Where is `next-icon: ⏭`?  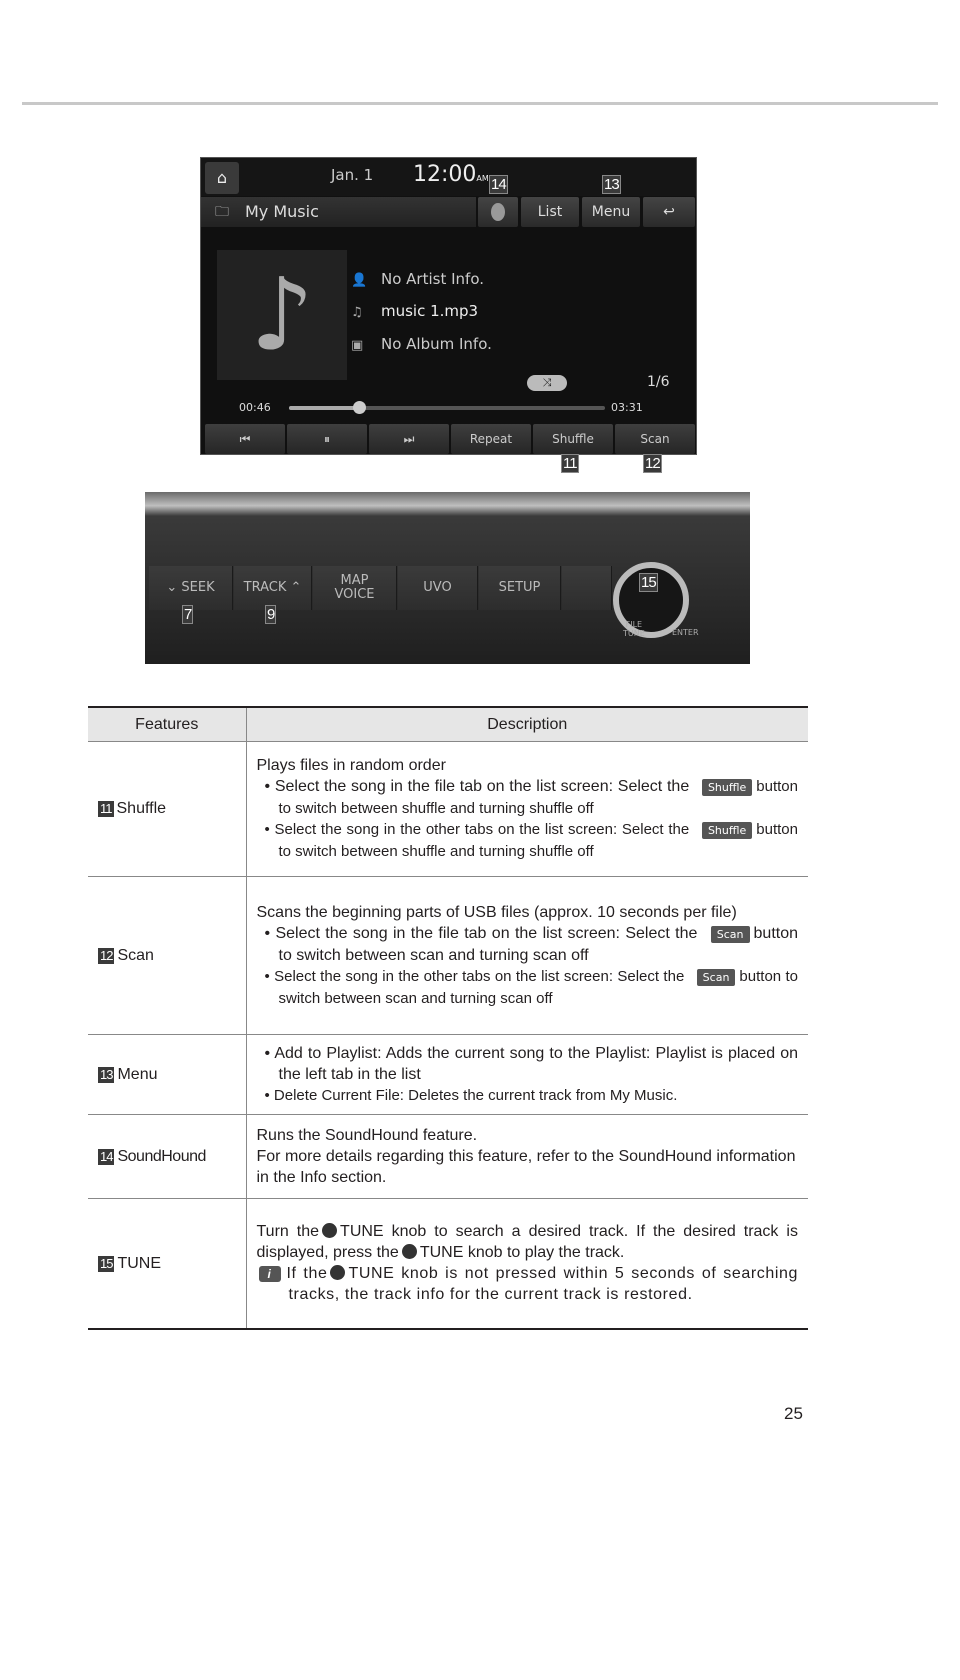
next-icon: ⏭ is located at coordinates (409, 439).